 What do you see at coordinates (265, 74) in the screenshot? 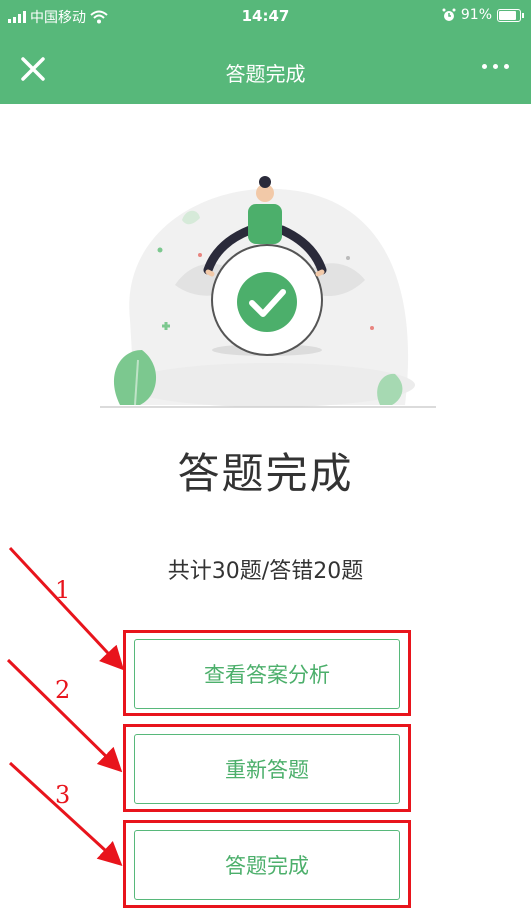
I see `nav-title: 答题完成` at bounding box center [265, 74].